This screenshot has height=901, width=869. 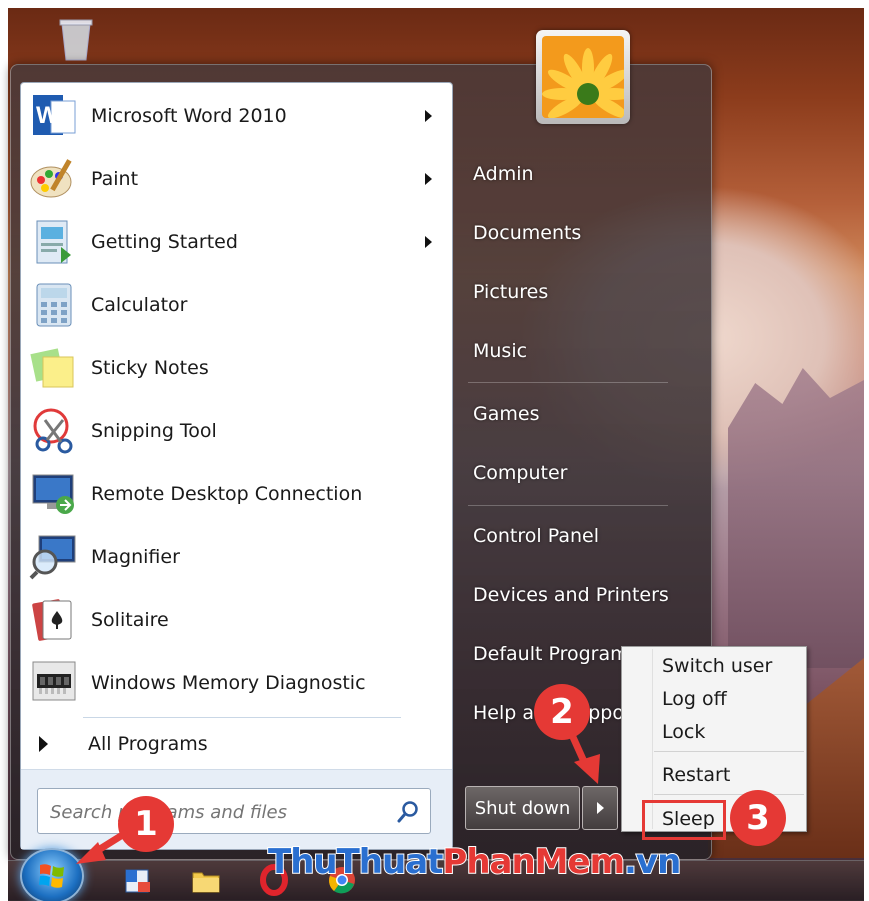 What do you see at coordinates (54, 431) in the screenshot?
I see `snipping-tool-icon` at bounding box center [54, 431].